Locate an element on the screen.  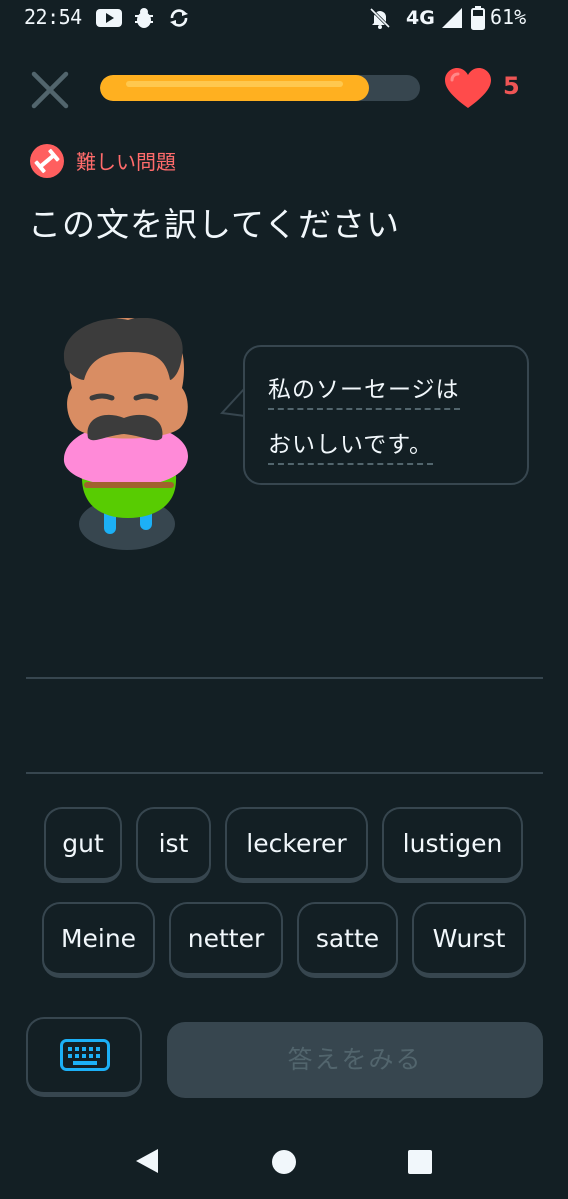
progress-fill is located at coordinates (234, 88).